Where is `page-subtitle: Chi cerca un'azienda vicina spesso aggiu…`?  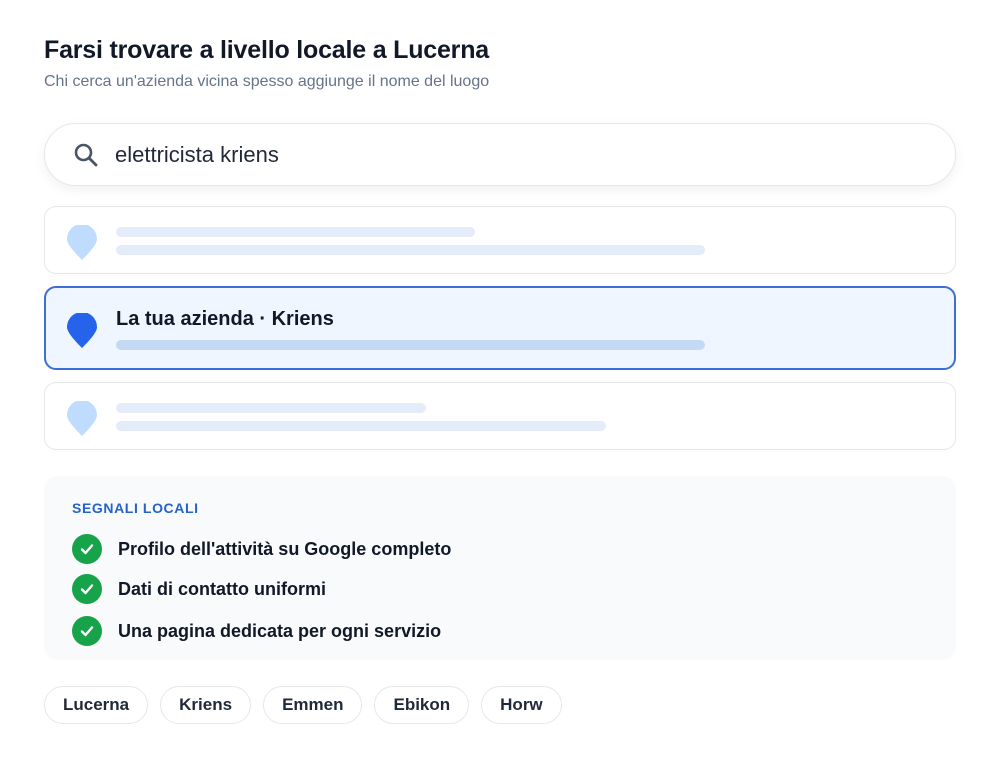 page-subtitle: Chi cerca un'azienda vicina spesso aggiu… is located at coordinates (267, 81).